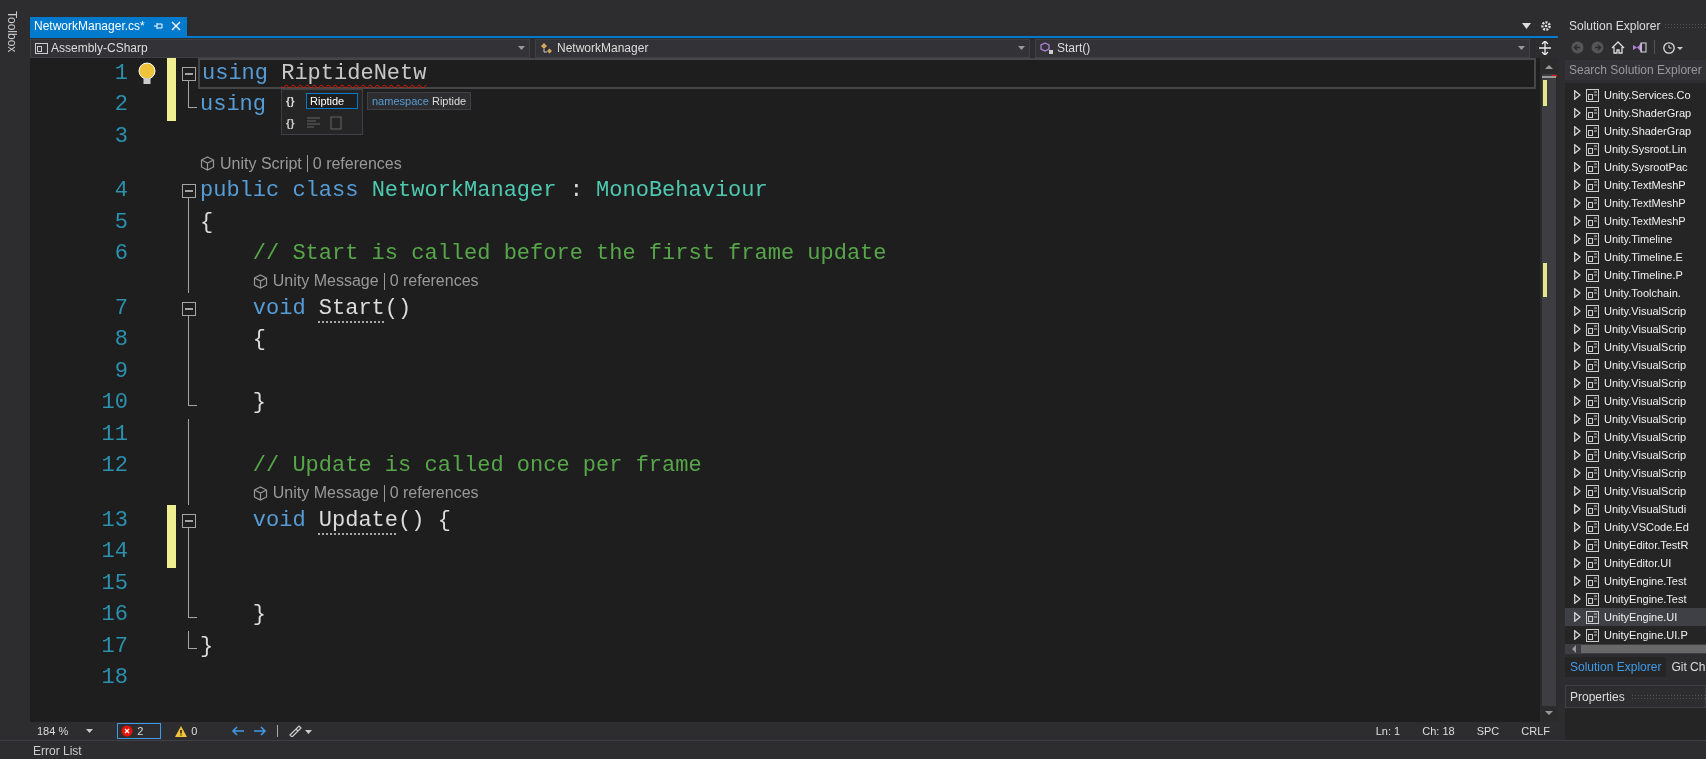 Image resolution: width=1706 pixels, height=759 pixels. Describe the element at coordinates (1546, 26) in the screenshot. I see `settings-icon` at that location.